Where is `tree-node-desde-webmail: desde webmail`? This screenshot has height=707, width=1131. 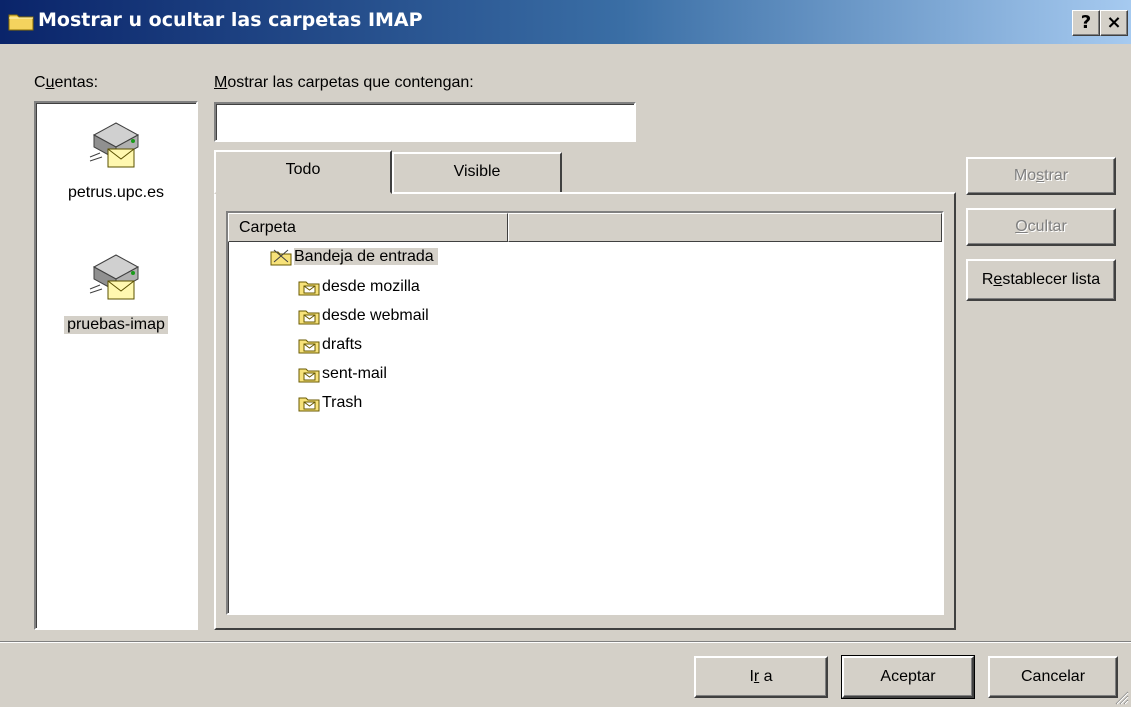
tree-node-desde-webmail: desde webmail is located at coordinates (363, 315).